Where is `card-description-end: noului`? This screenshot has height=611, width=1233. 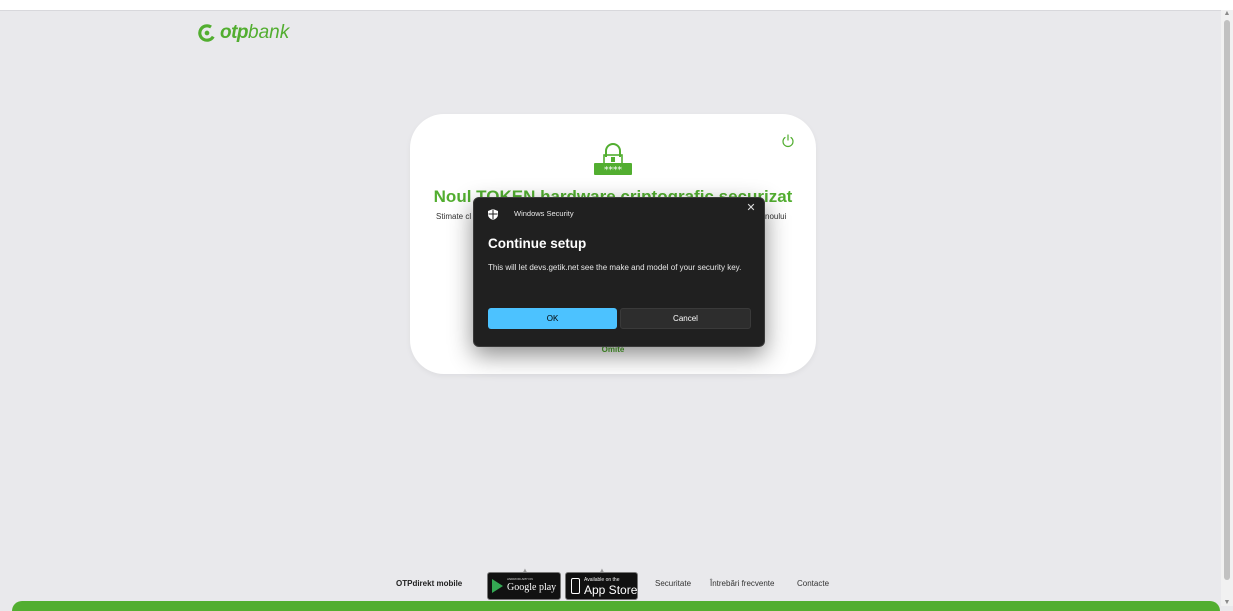 card-description-end: noului is located at coordinates (776, 216).